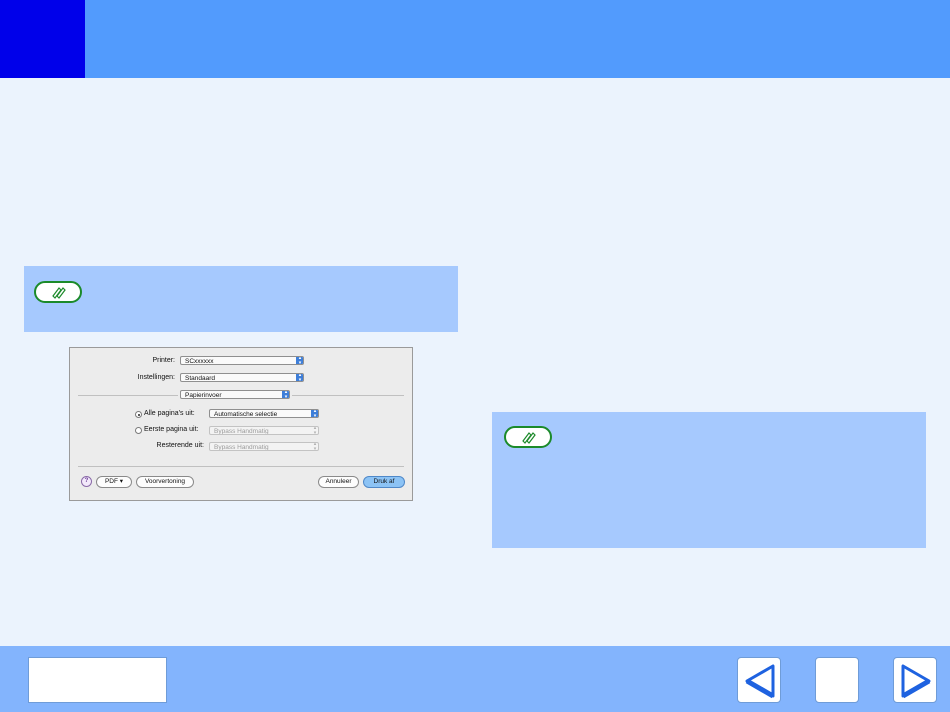 The height and width of the screenshot is (712, 950). I want to click on dialog-divider, so click(241, 466).